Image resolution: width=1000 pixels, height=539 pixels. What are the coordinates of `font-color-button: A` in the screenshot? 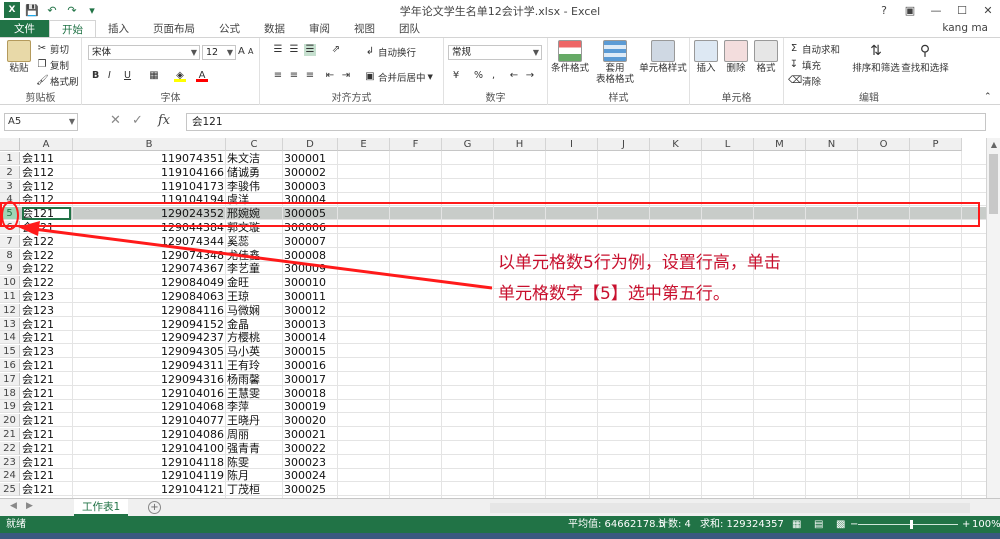 It's located at (202, 76).